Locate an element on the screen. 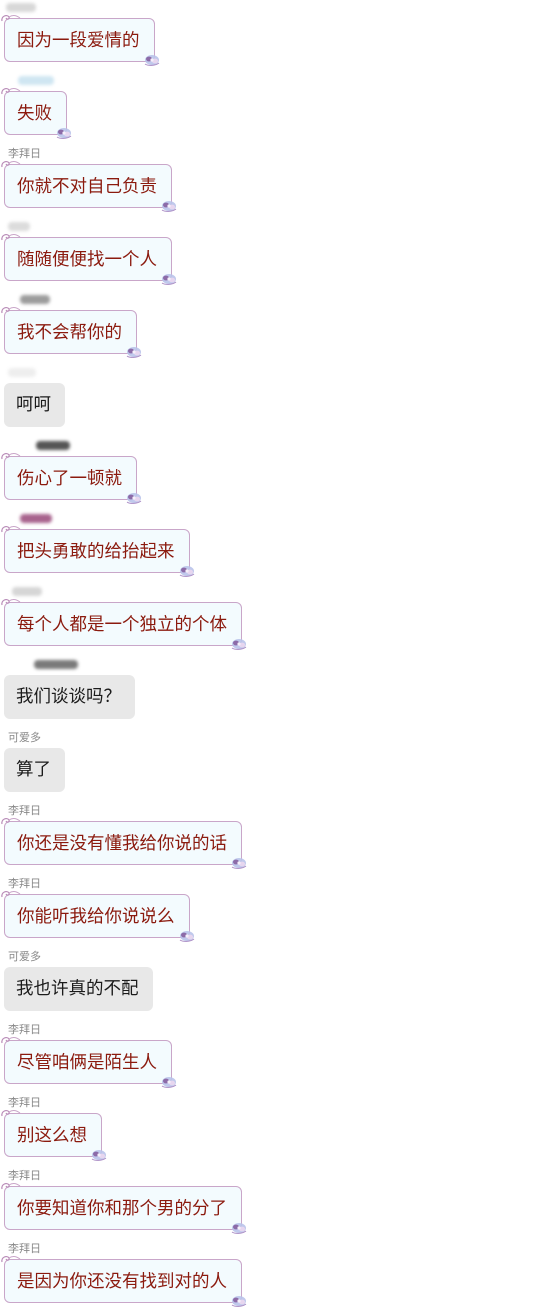 Image resolution: width=533 pixels, height=1308 pixels. message-text: 呵呵 is located at coordinates (33, 405).